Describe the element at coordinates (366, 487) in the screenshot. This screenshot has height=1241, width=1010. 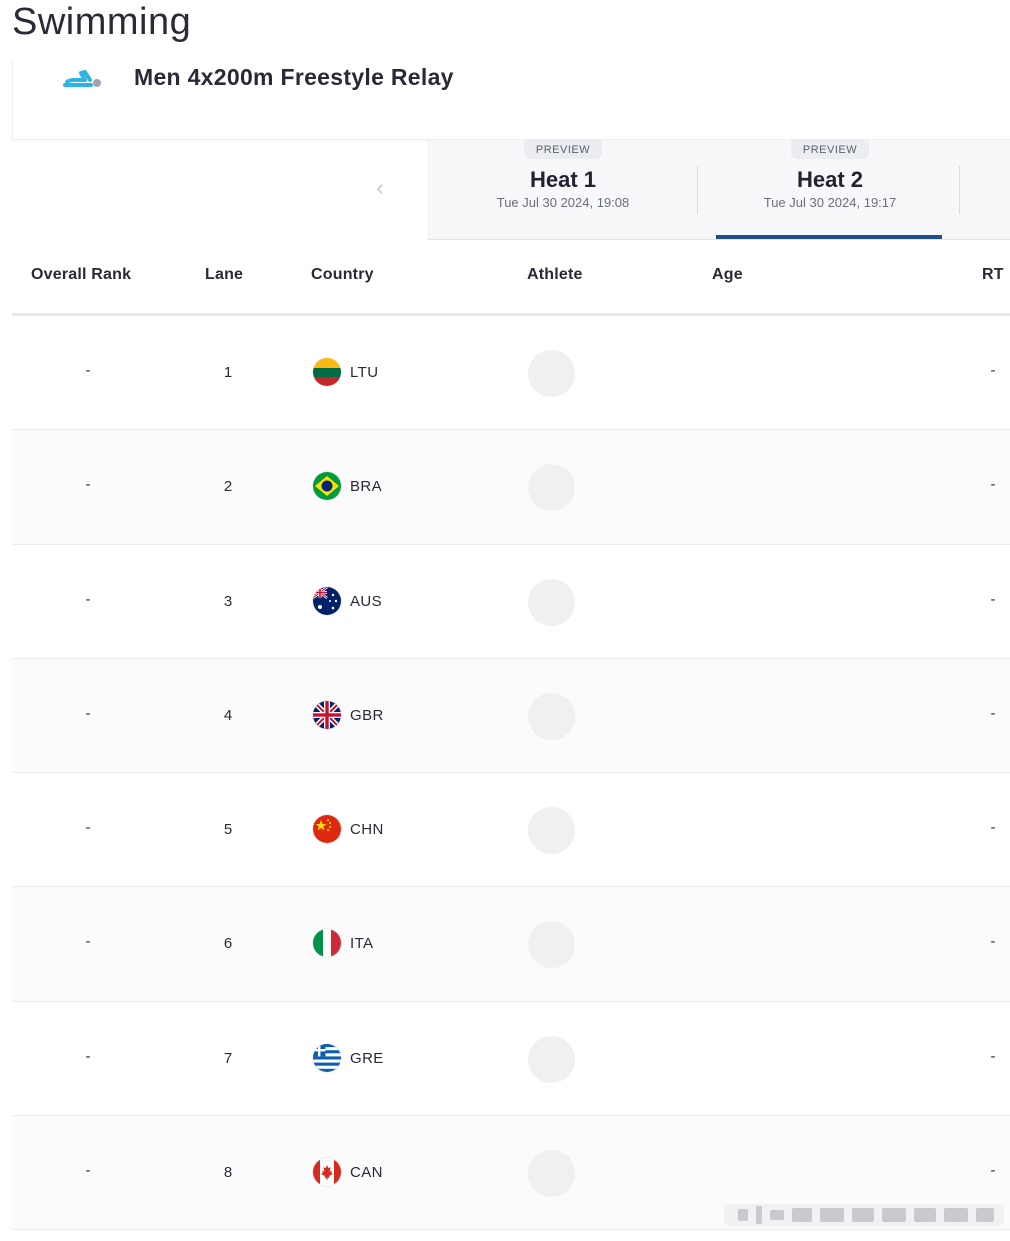
I see `country-code: BRA` at that location.